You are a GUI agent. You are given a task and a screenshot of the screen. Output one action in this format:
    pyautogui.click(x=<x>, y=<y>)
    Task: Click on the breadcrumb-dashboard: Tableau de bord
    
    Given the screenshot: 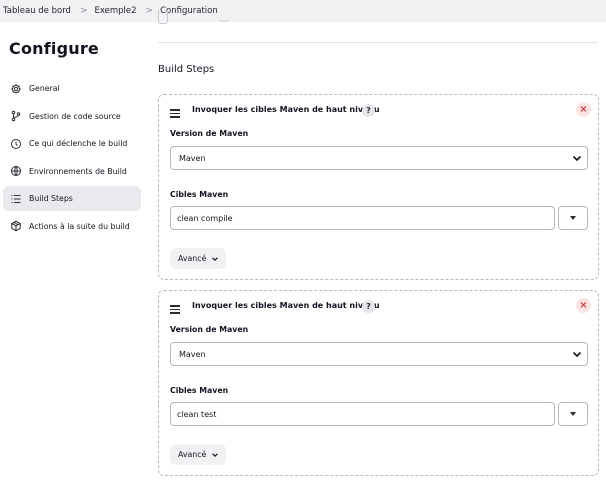 What is the action you would take?
    pyautogui.click(x=37, y=11)
    